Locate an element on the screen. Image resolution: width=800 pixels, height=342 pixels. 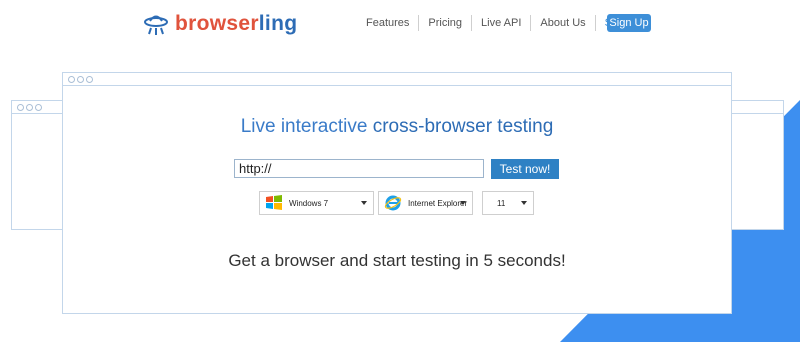
hero-headline: Live interactive cross-browser testing is located at coordinates (397, 126).